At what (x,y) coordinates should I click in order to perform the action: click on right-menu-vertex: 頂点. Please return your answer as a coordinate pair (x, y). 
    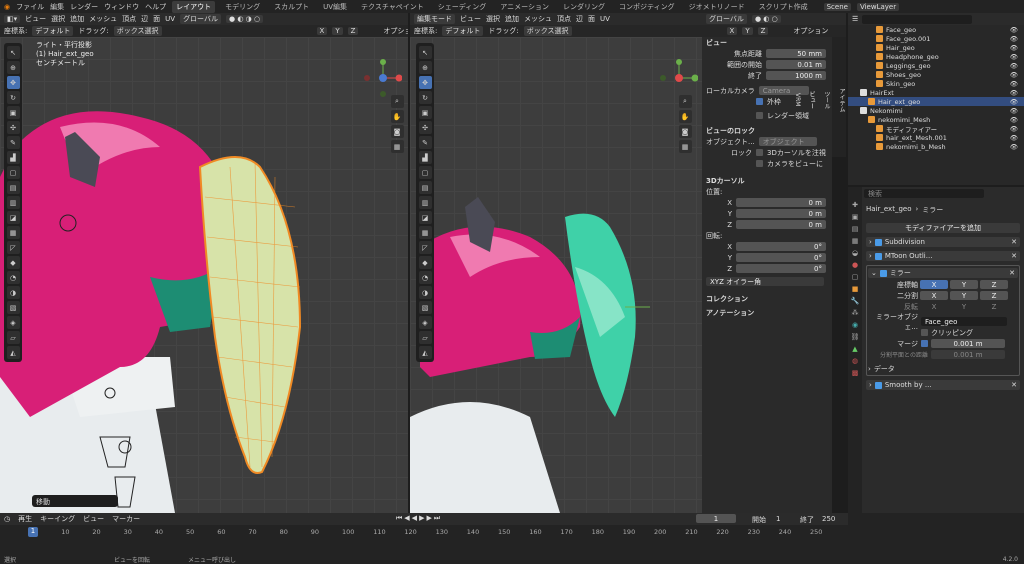
    Looking at the image, I should click on (564, 19).